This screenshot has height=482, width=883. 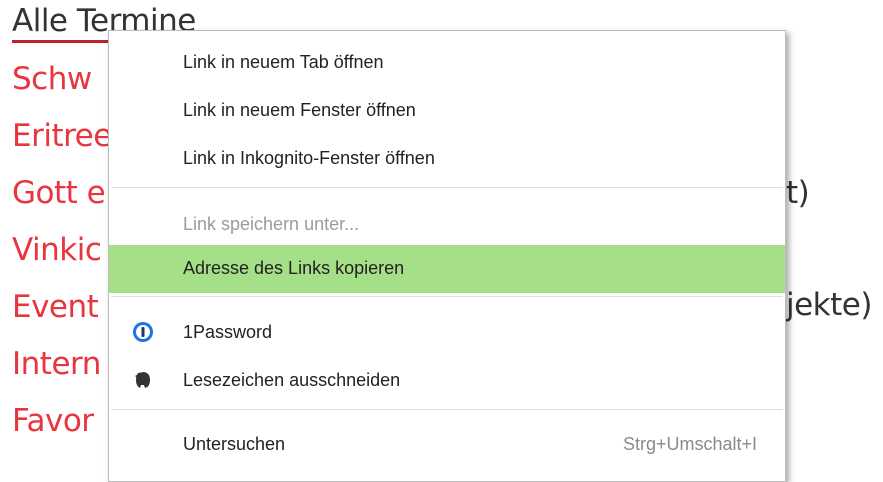 I want to click on link-favor: Favor, so click(x=53, y=421).